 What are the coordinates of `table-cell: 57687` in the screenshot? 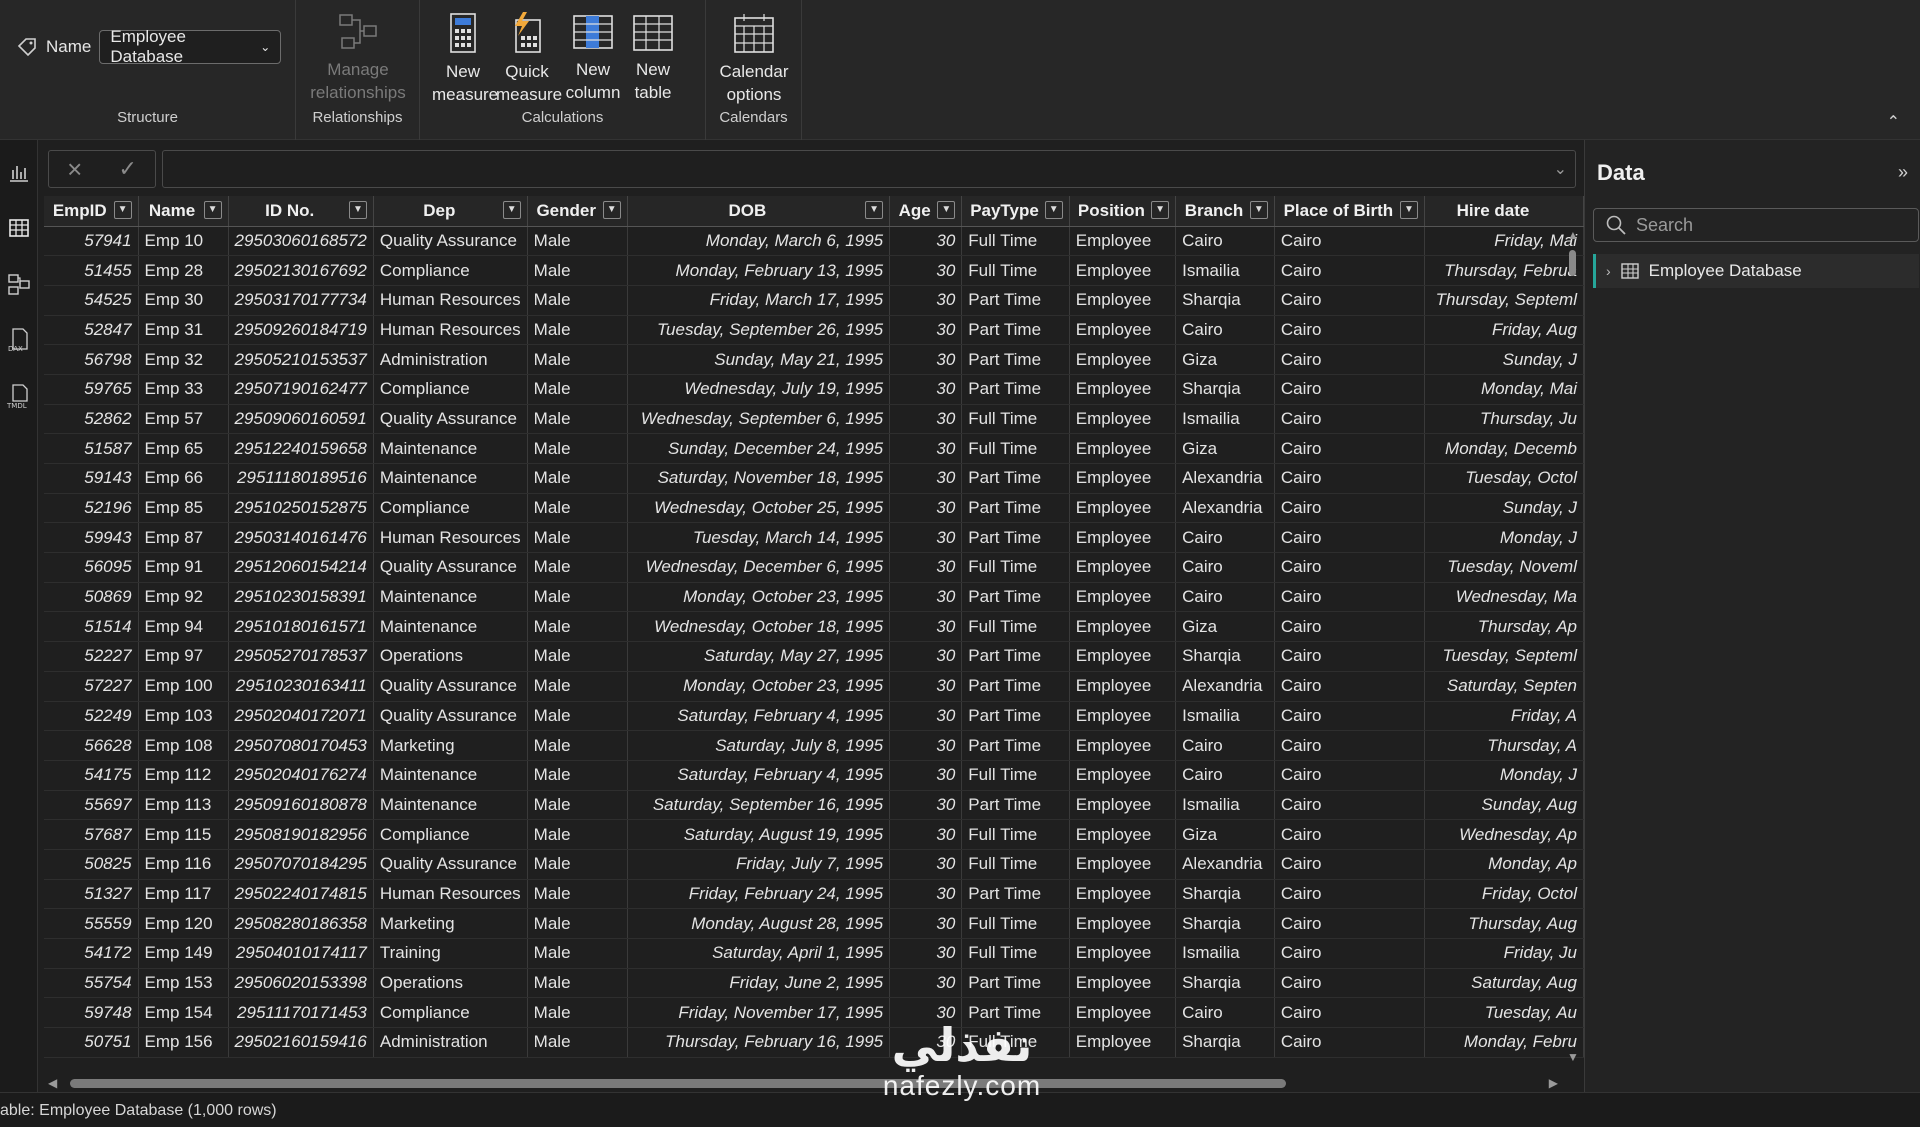 It's located at (91, 834).